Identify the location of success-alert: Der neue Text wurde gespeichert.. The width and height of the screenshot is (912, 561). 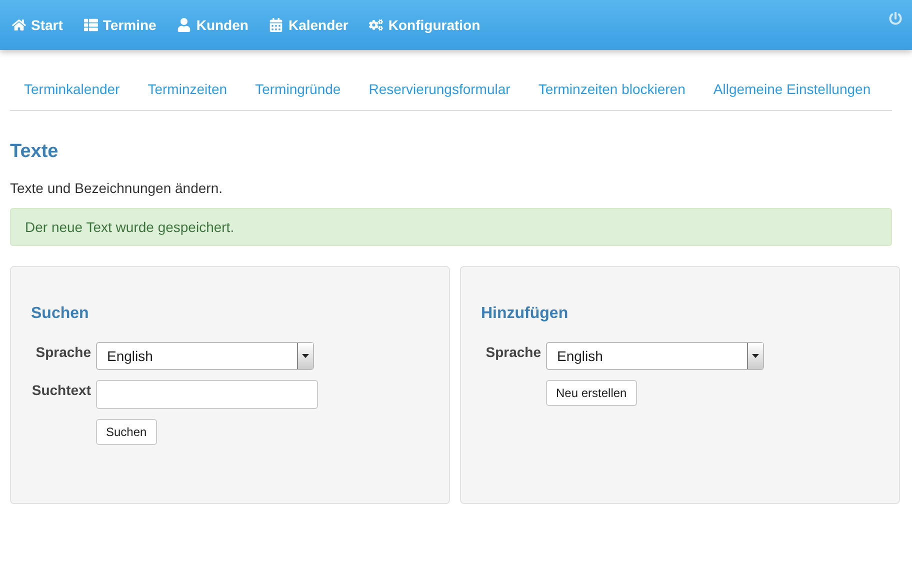
(451, 227).